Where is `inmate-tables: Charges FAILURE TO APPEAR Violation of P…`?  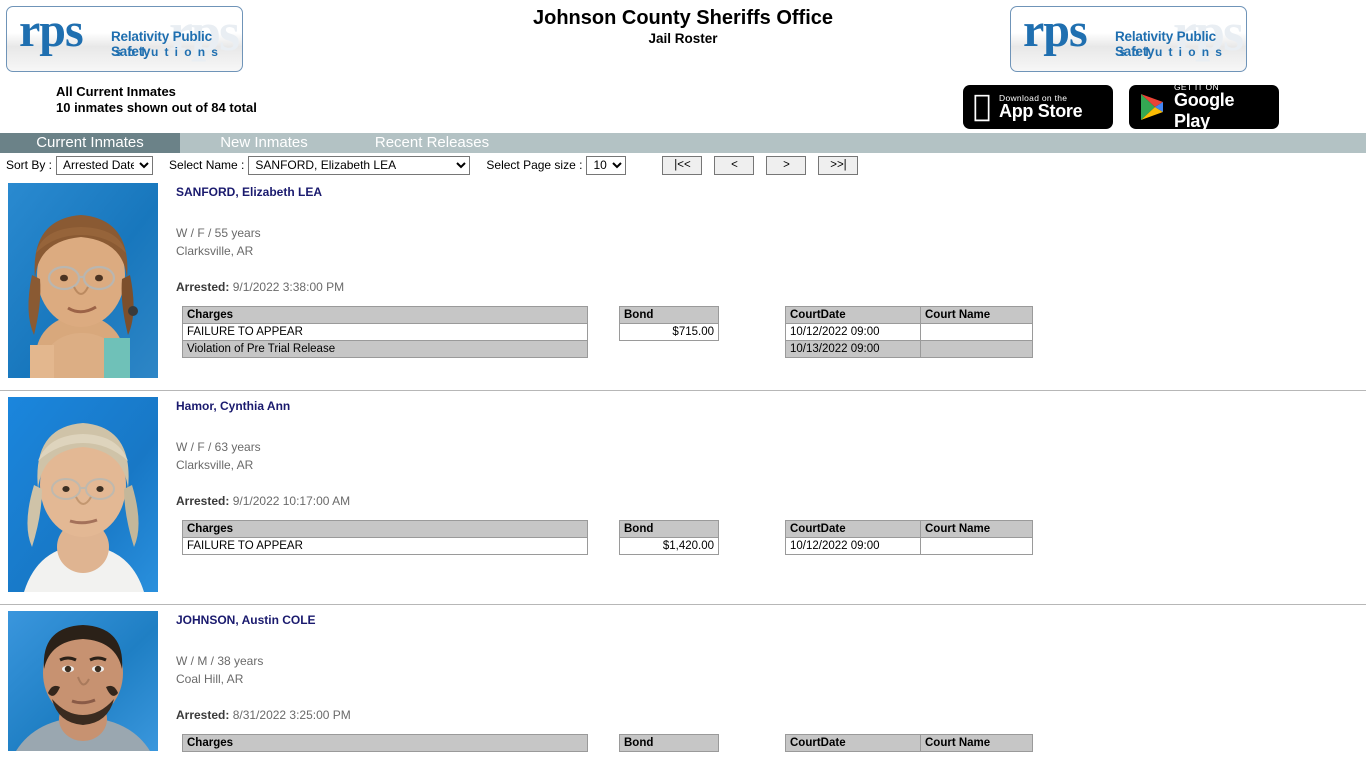
inmate-tables: Charges FAILURE TO APPEAR Violation of P… is located at coordinates (771, 332).